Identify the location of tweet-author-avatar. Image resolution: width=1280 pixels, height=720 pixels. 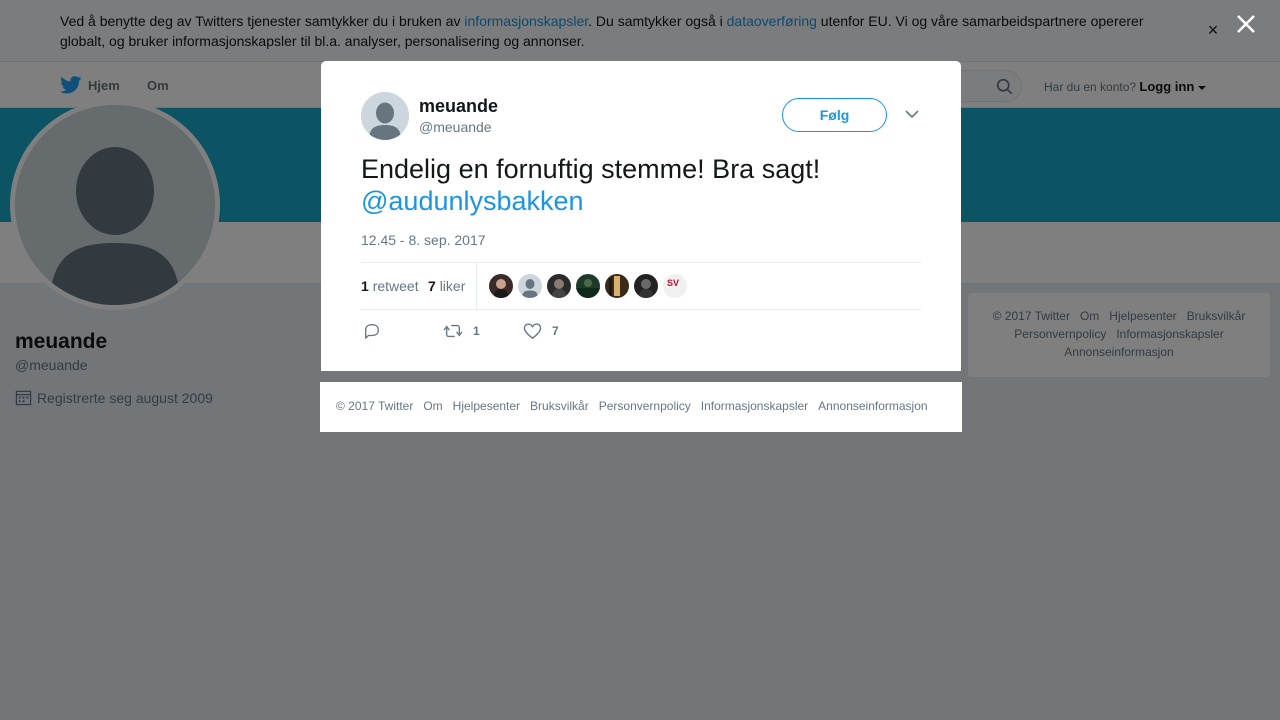
(385, 116).